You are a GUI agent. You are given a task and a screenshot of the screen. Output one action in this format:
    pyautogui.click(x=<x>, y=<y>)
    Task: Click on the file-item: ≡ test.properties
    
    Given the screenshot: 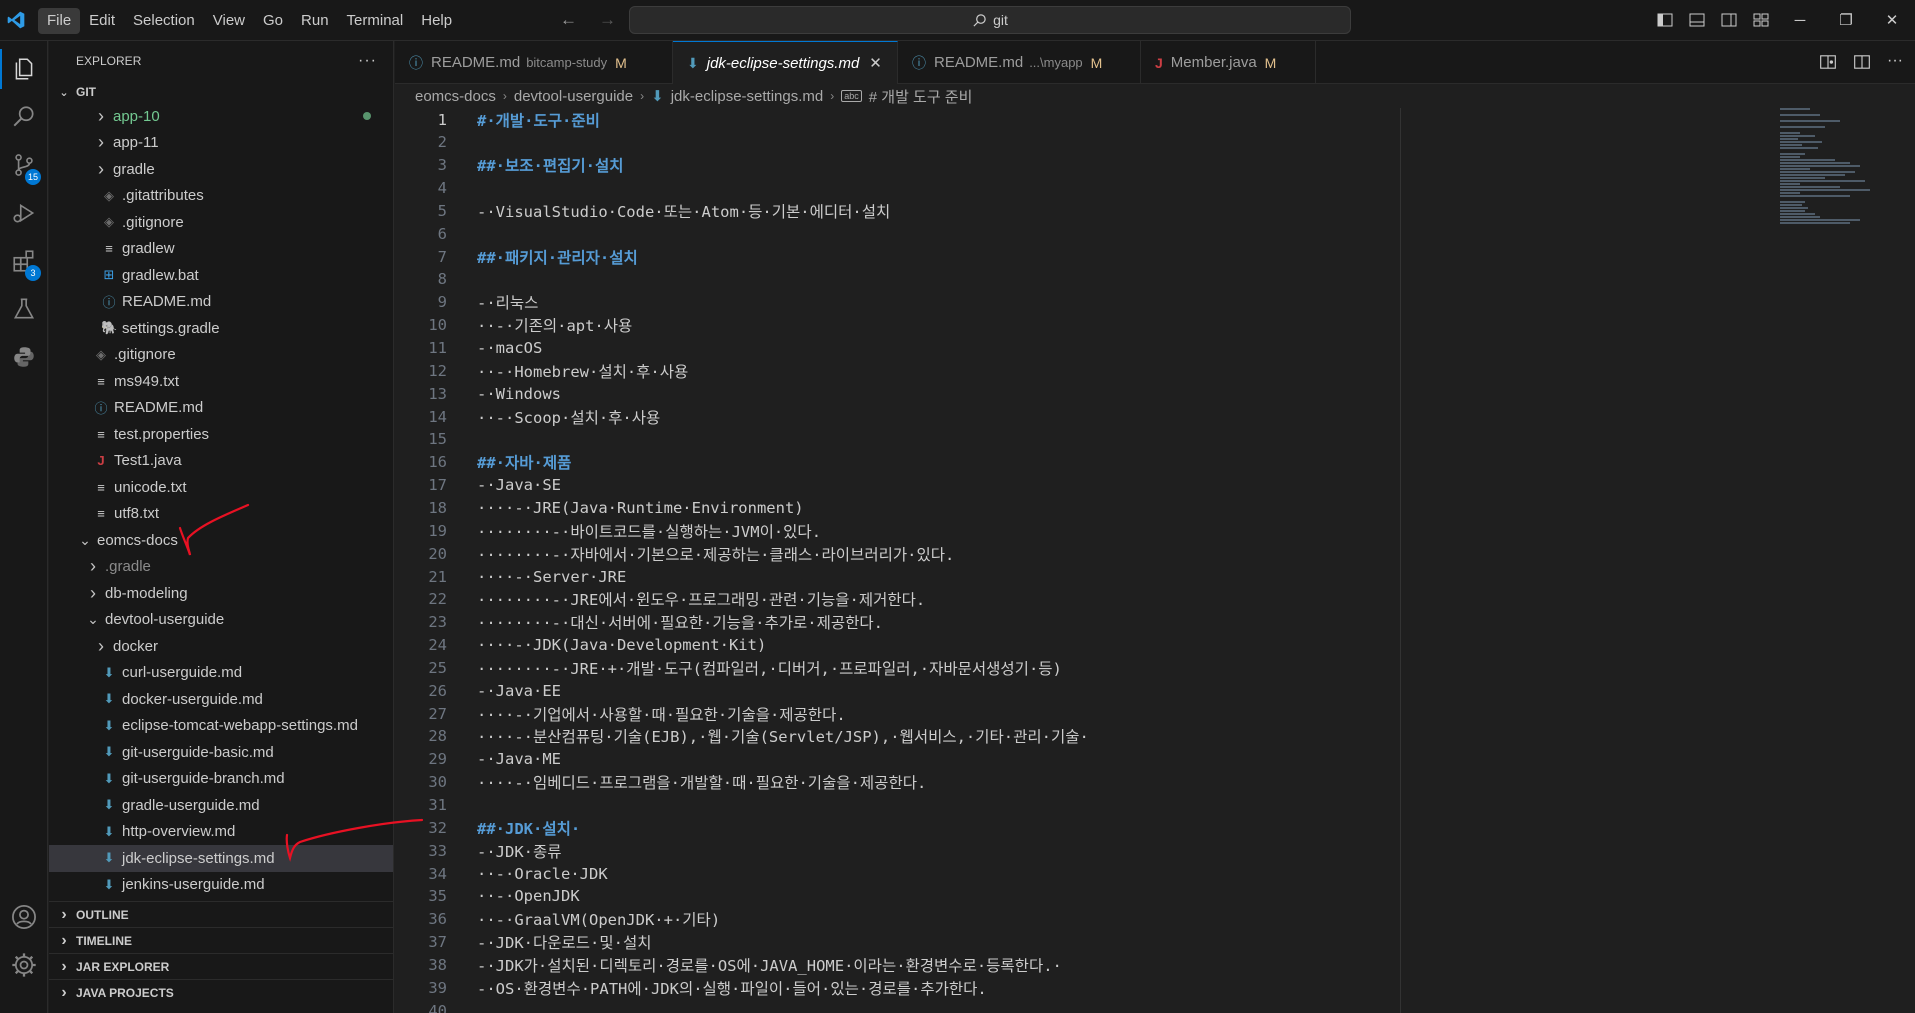 What is the action you would take?
    pyautogui.click(x=221, y=434)
    